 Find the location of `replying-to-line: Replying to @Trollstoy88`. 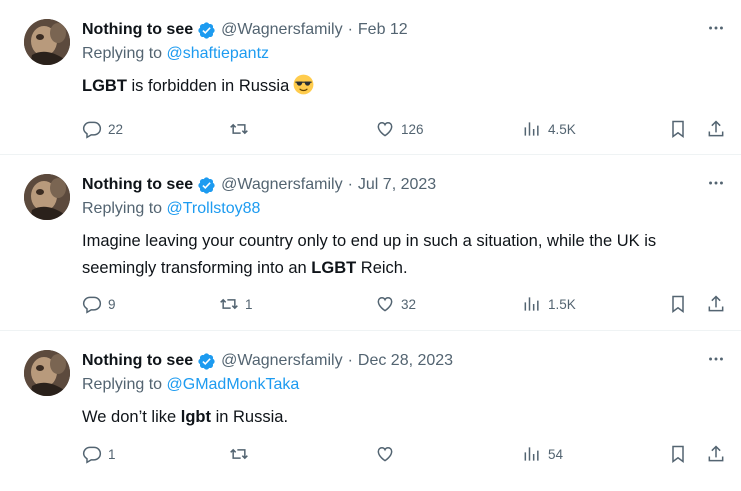

replying-to-line: Replying to @Trollstoy88 is located at coordinates (171, 209).